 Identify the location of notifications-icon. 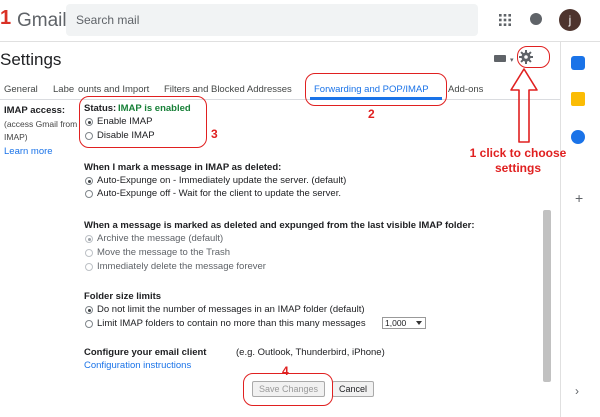
(536, 19).